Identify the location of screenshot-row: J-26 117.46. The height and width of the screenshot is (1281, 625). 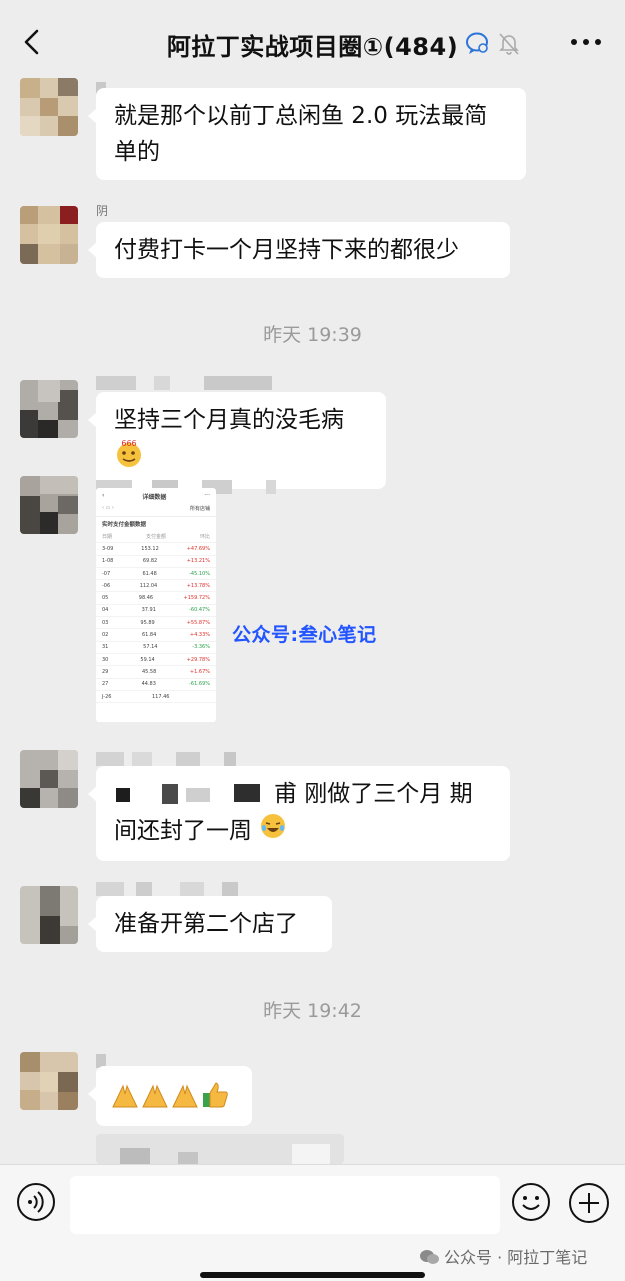
(156, 697).